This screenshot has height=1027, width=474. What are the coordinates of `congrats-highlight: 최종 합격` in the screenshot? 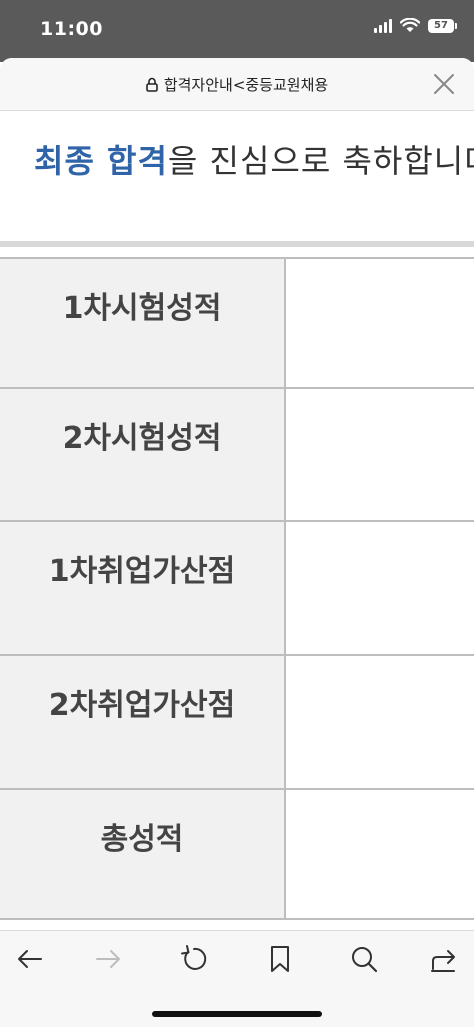 It's located at (101, 161).